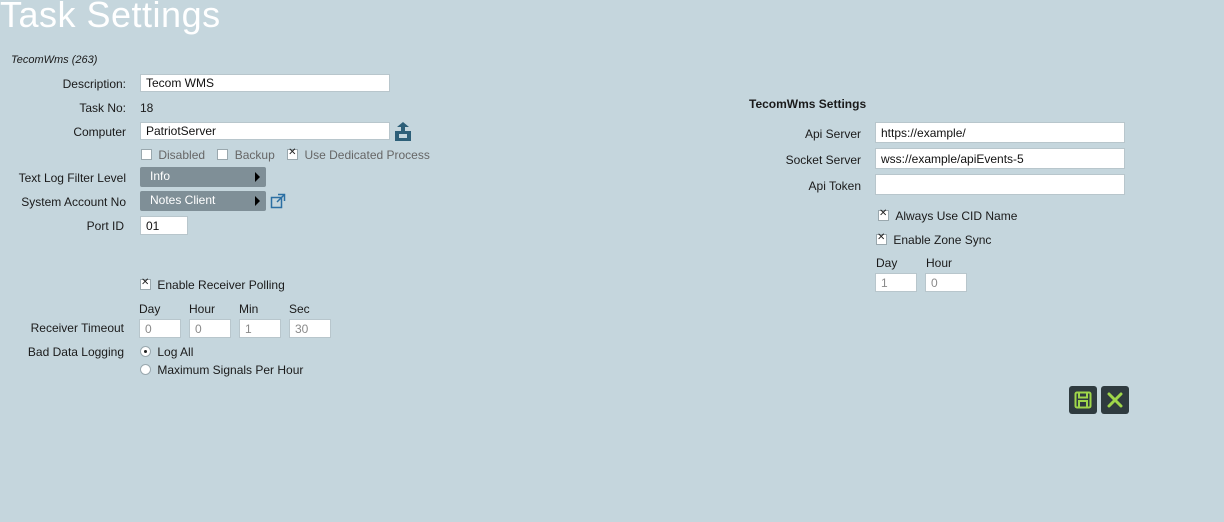  What do you see at coordinates (265, 83) in the screenshot?
I see `description-input` at bounding box center [265, 83].